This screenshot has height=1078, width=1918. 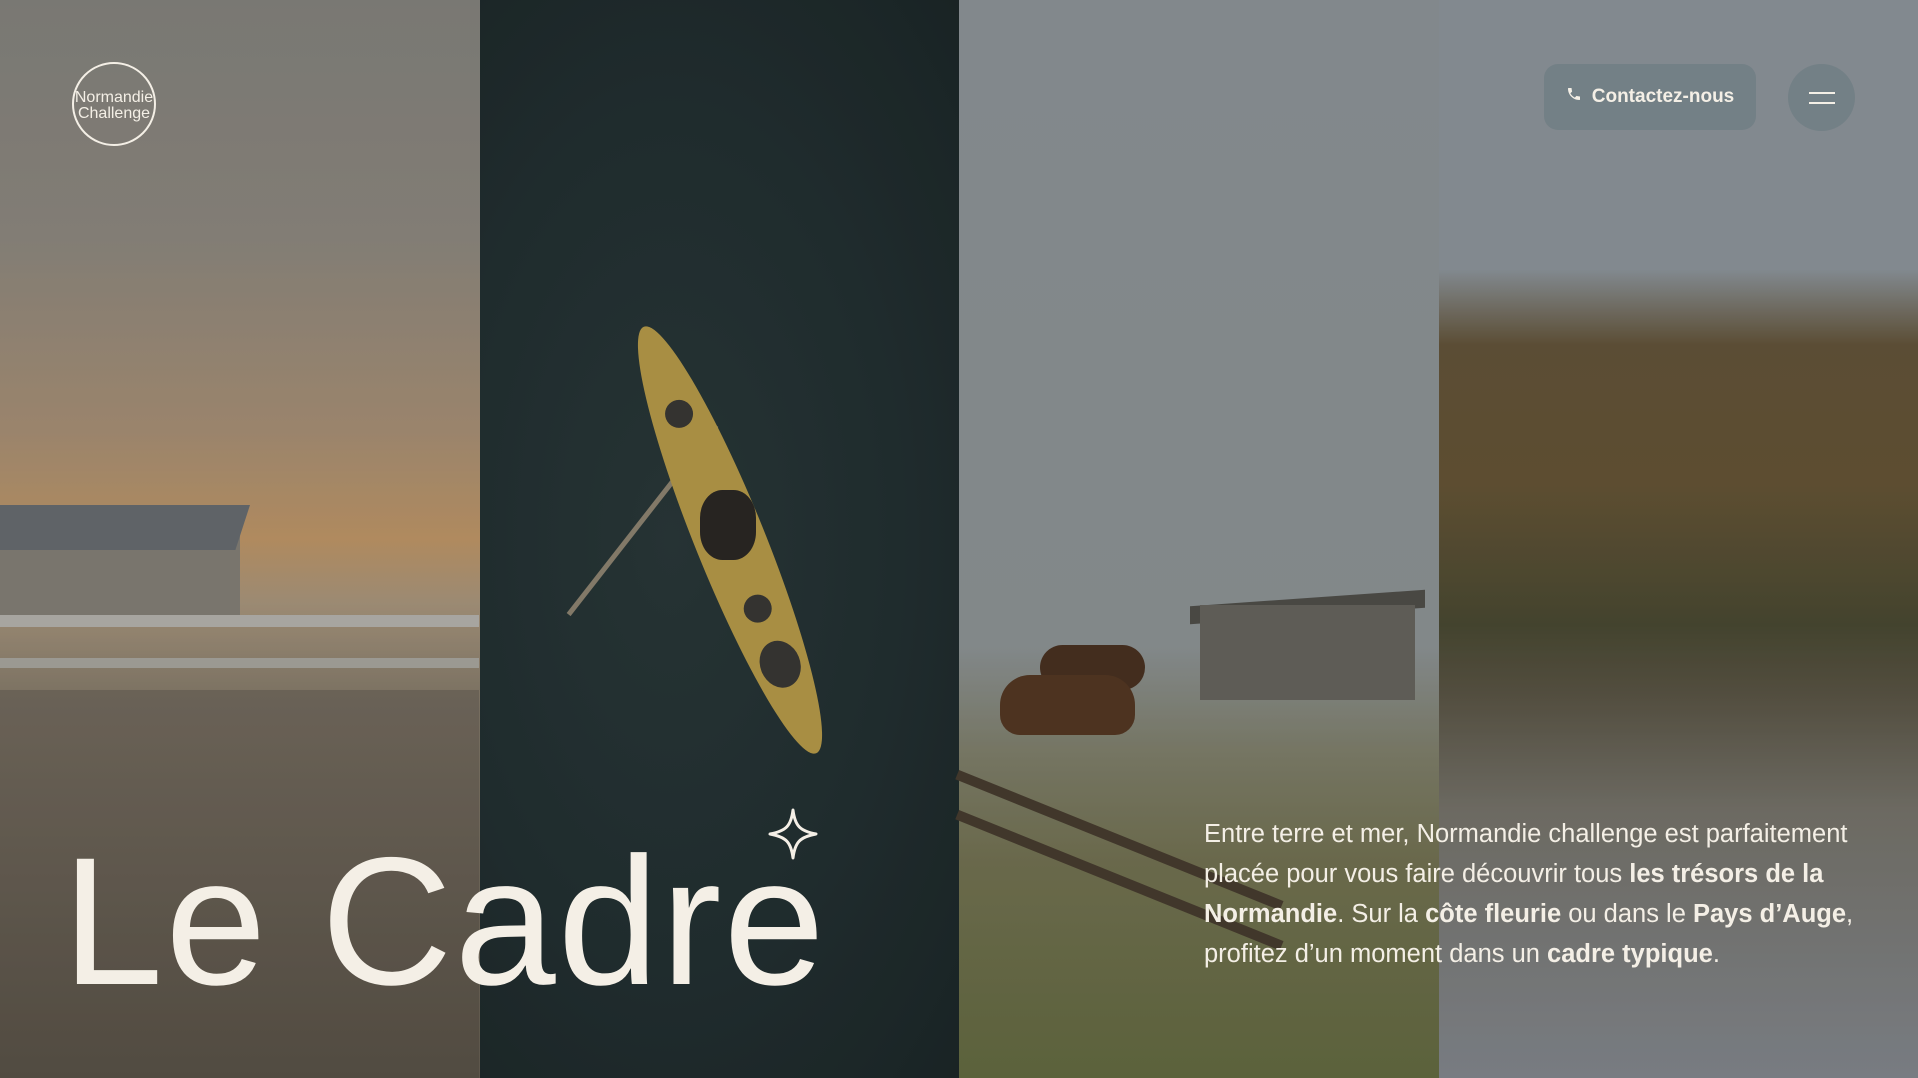 I want to click on hamburger-menu-icon-line, so click(x=1821, y=102).